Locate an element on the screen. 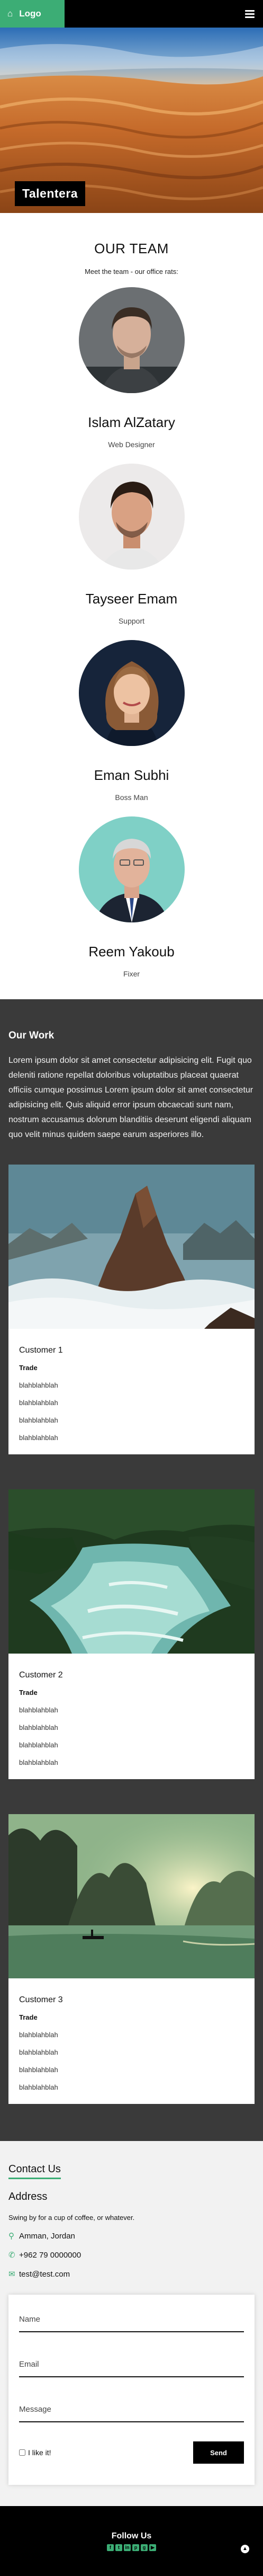 The width and height of the screenshot is (263, 2576). location-text: Amman, Jordan is located at coordinates (47, 2236).